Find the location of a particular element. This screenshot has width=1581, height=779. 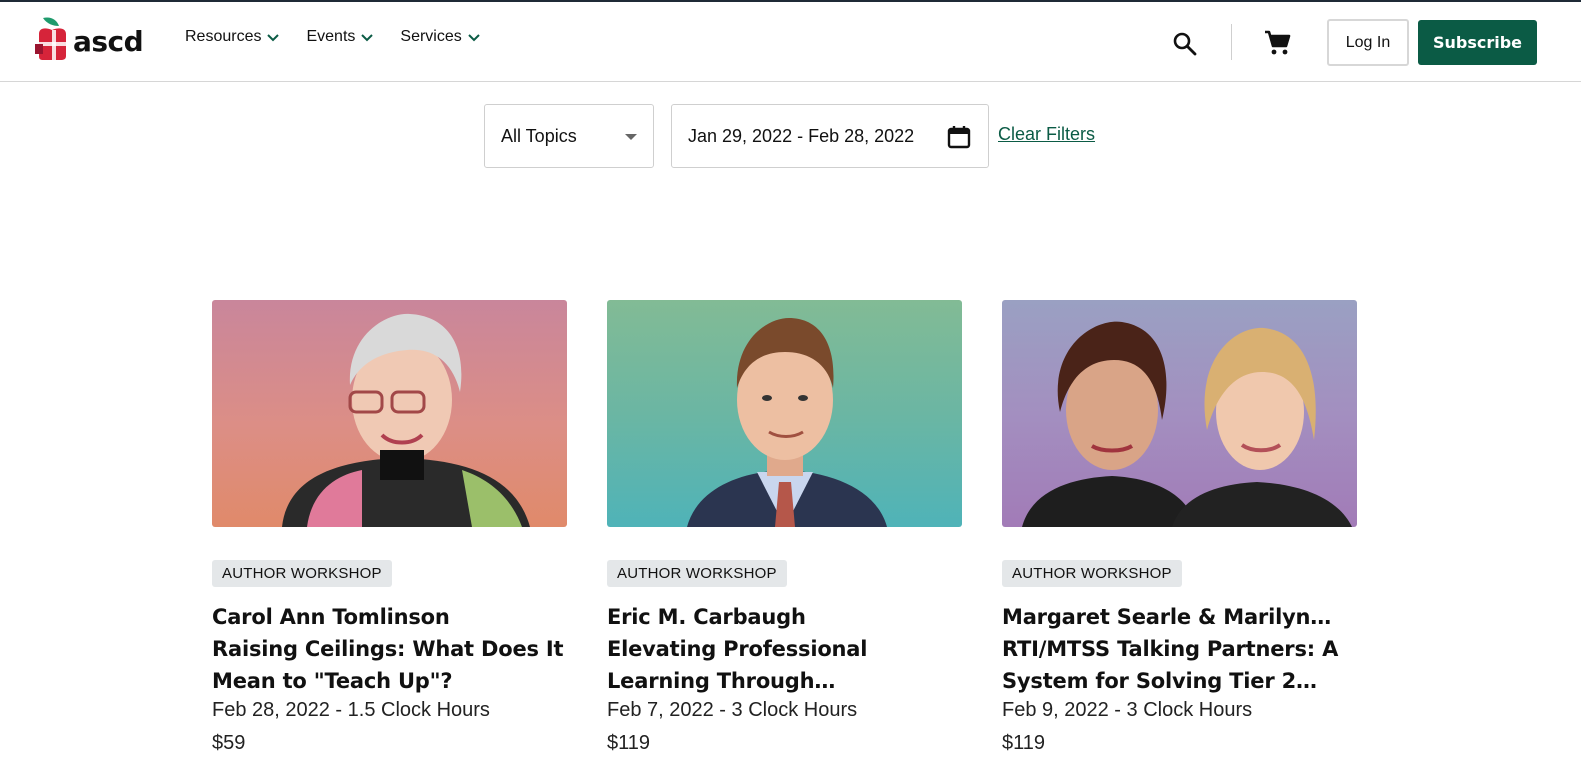

nav-resources: Resources is located at coordinates (232, 37).